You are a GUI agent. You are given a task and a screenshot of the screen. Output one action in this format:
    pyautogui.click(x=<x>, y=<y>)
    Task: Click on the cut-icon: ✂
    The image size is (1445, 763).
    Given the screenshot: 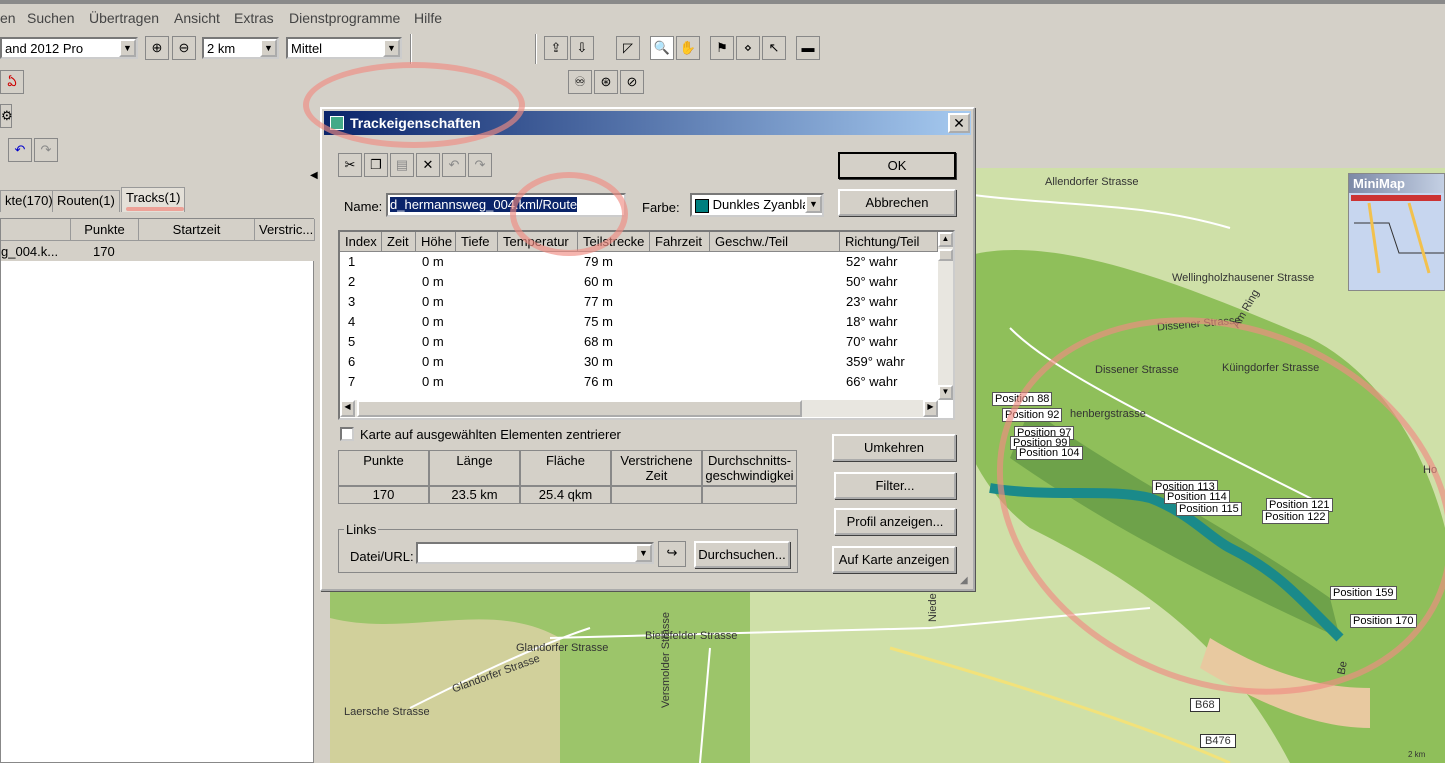 What is the action you would take?
    pyautogui.click(x=350, y=165)
    